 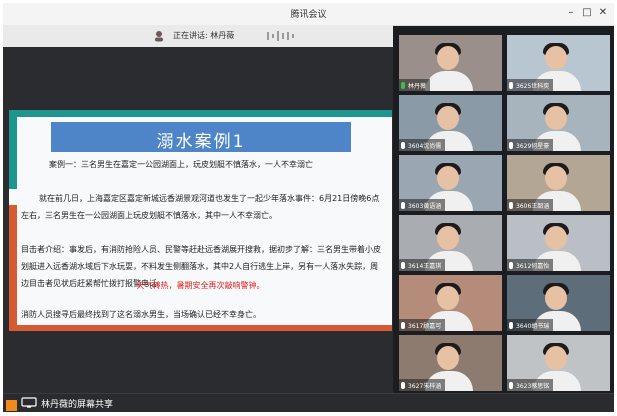 I want to click on participant-namebar: 3629何星豪, so click(x=530, y=145).